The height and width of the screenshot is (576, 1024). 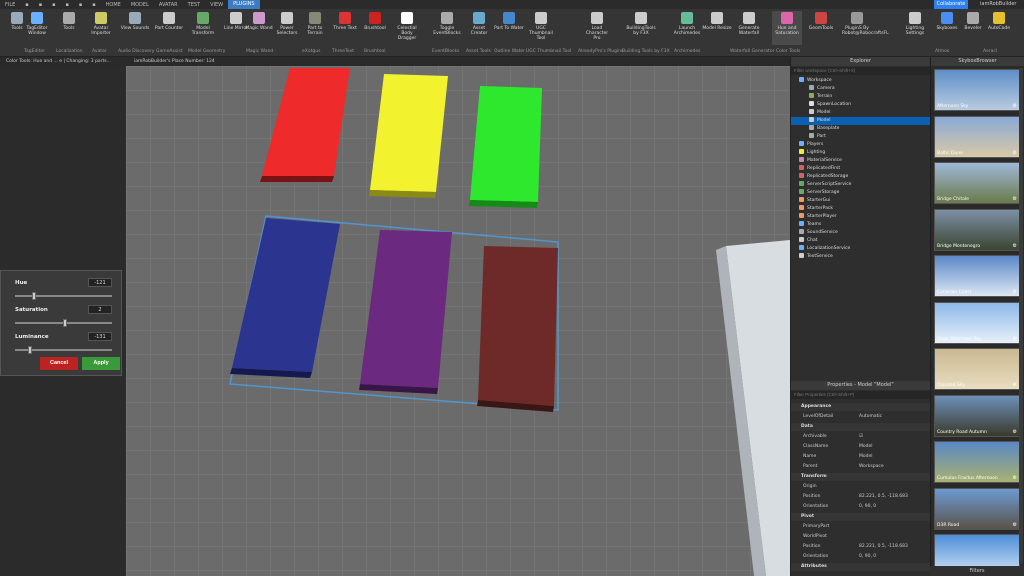 I want to click on ribbon-tool-generate-waterfall: Generate Waterfall, so click(x=749, y=28).